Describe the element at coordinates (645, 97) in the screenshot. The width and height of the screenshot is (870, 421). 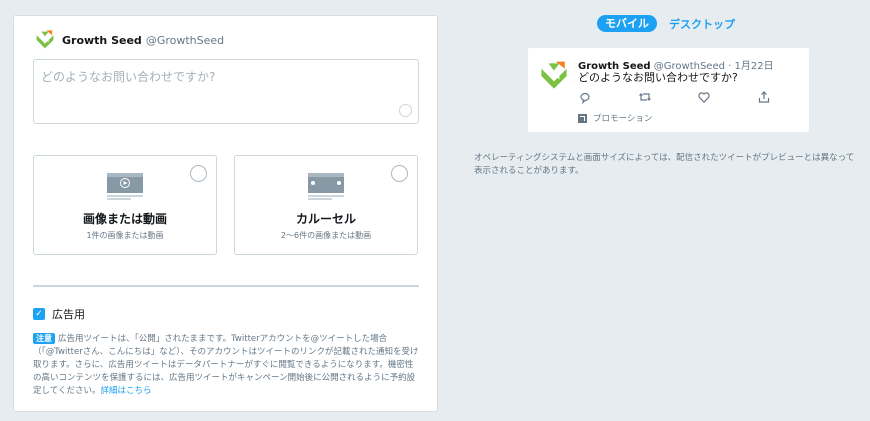
I see `retweet-icon` at that location.